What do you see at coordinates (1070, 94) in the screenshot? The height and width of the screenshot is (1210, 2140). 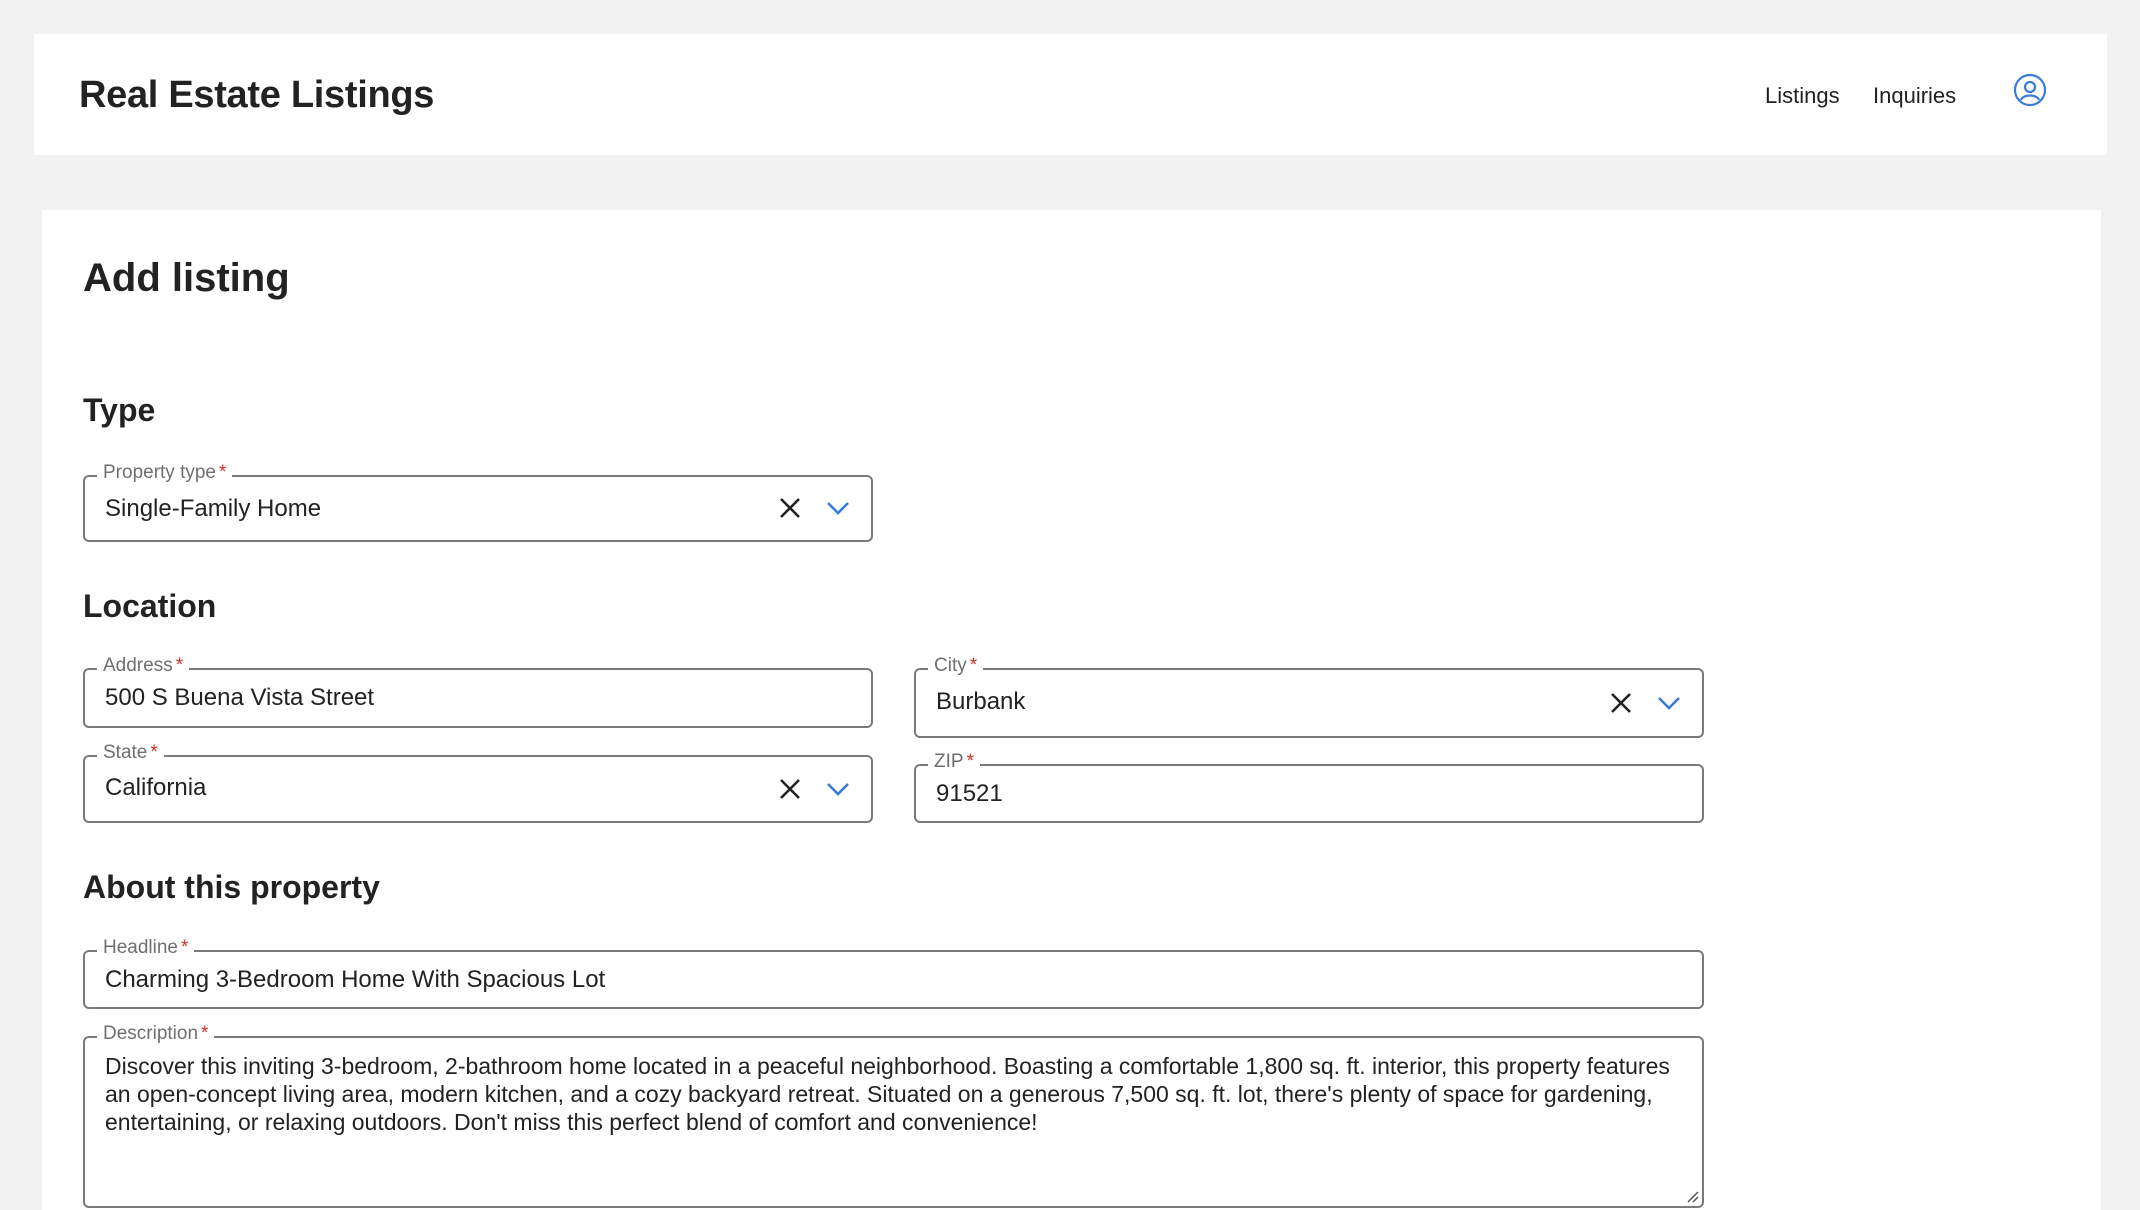 I see `app-header: Real Estate Listings Listings Inquiries` at bounding box center [1070, 94].